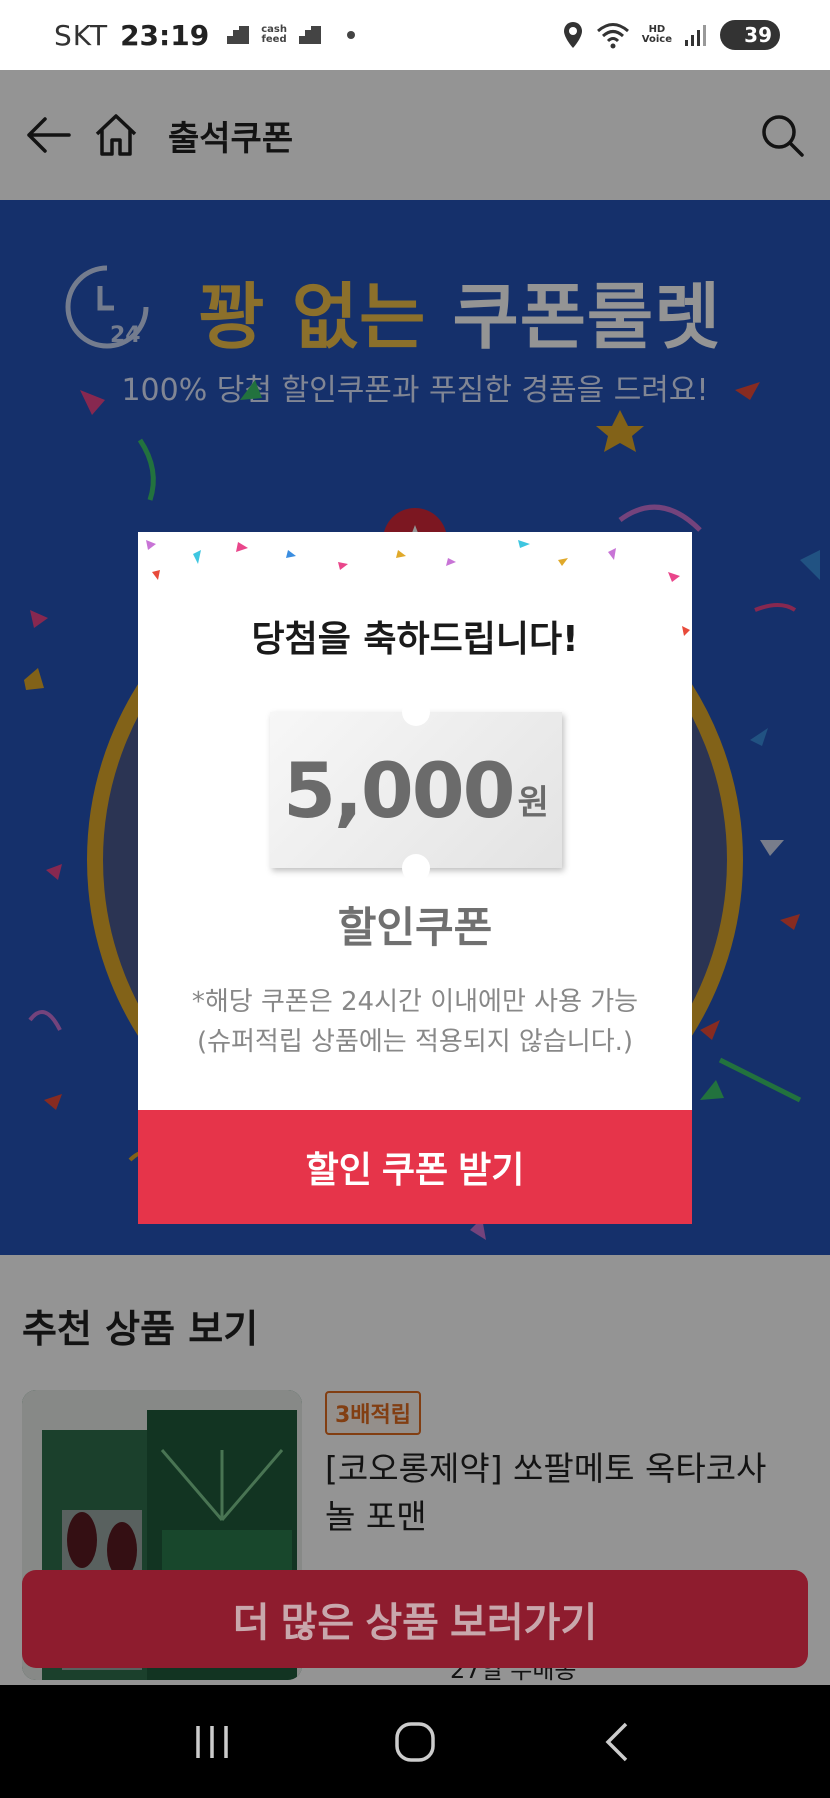 The image size is (830, 1798). I want to click on battery-level: 39, so click(758, 35).